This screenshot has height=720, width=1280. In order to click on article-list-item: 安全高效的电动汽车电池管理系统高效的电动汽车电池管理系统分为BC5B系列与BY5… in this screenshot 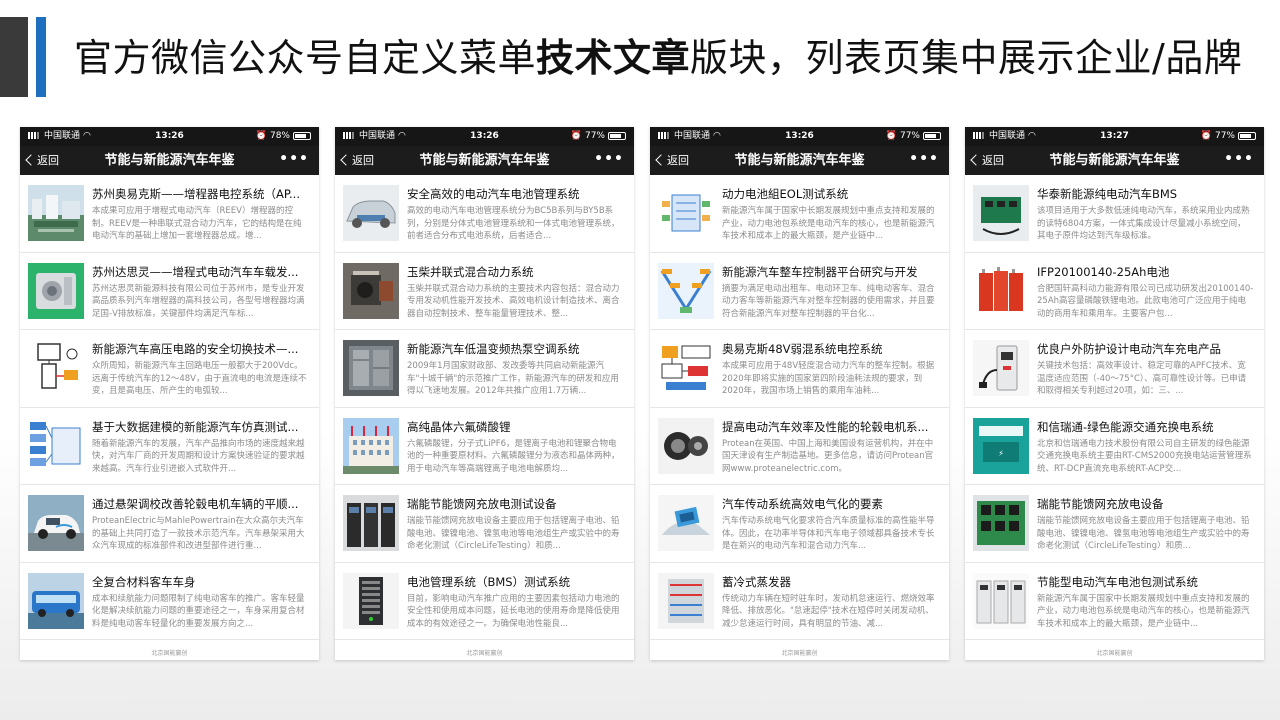, I will do `click(484, 214)`.